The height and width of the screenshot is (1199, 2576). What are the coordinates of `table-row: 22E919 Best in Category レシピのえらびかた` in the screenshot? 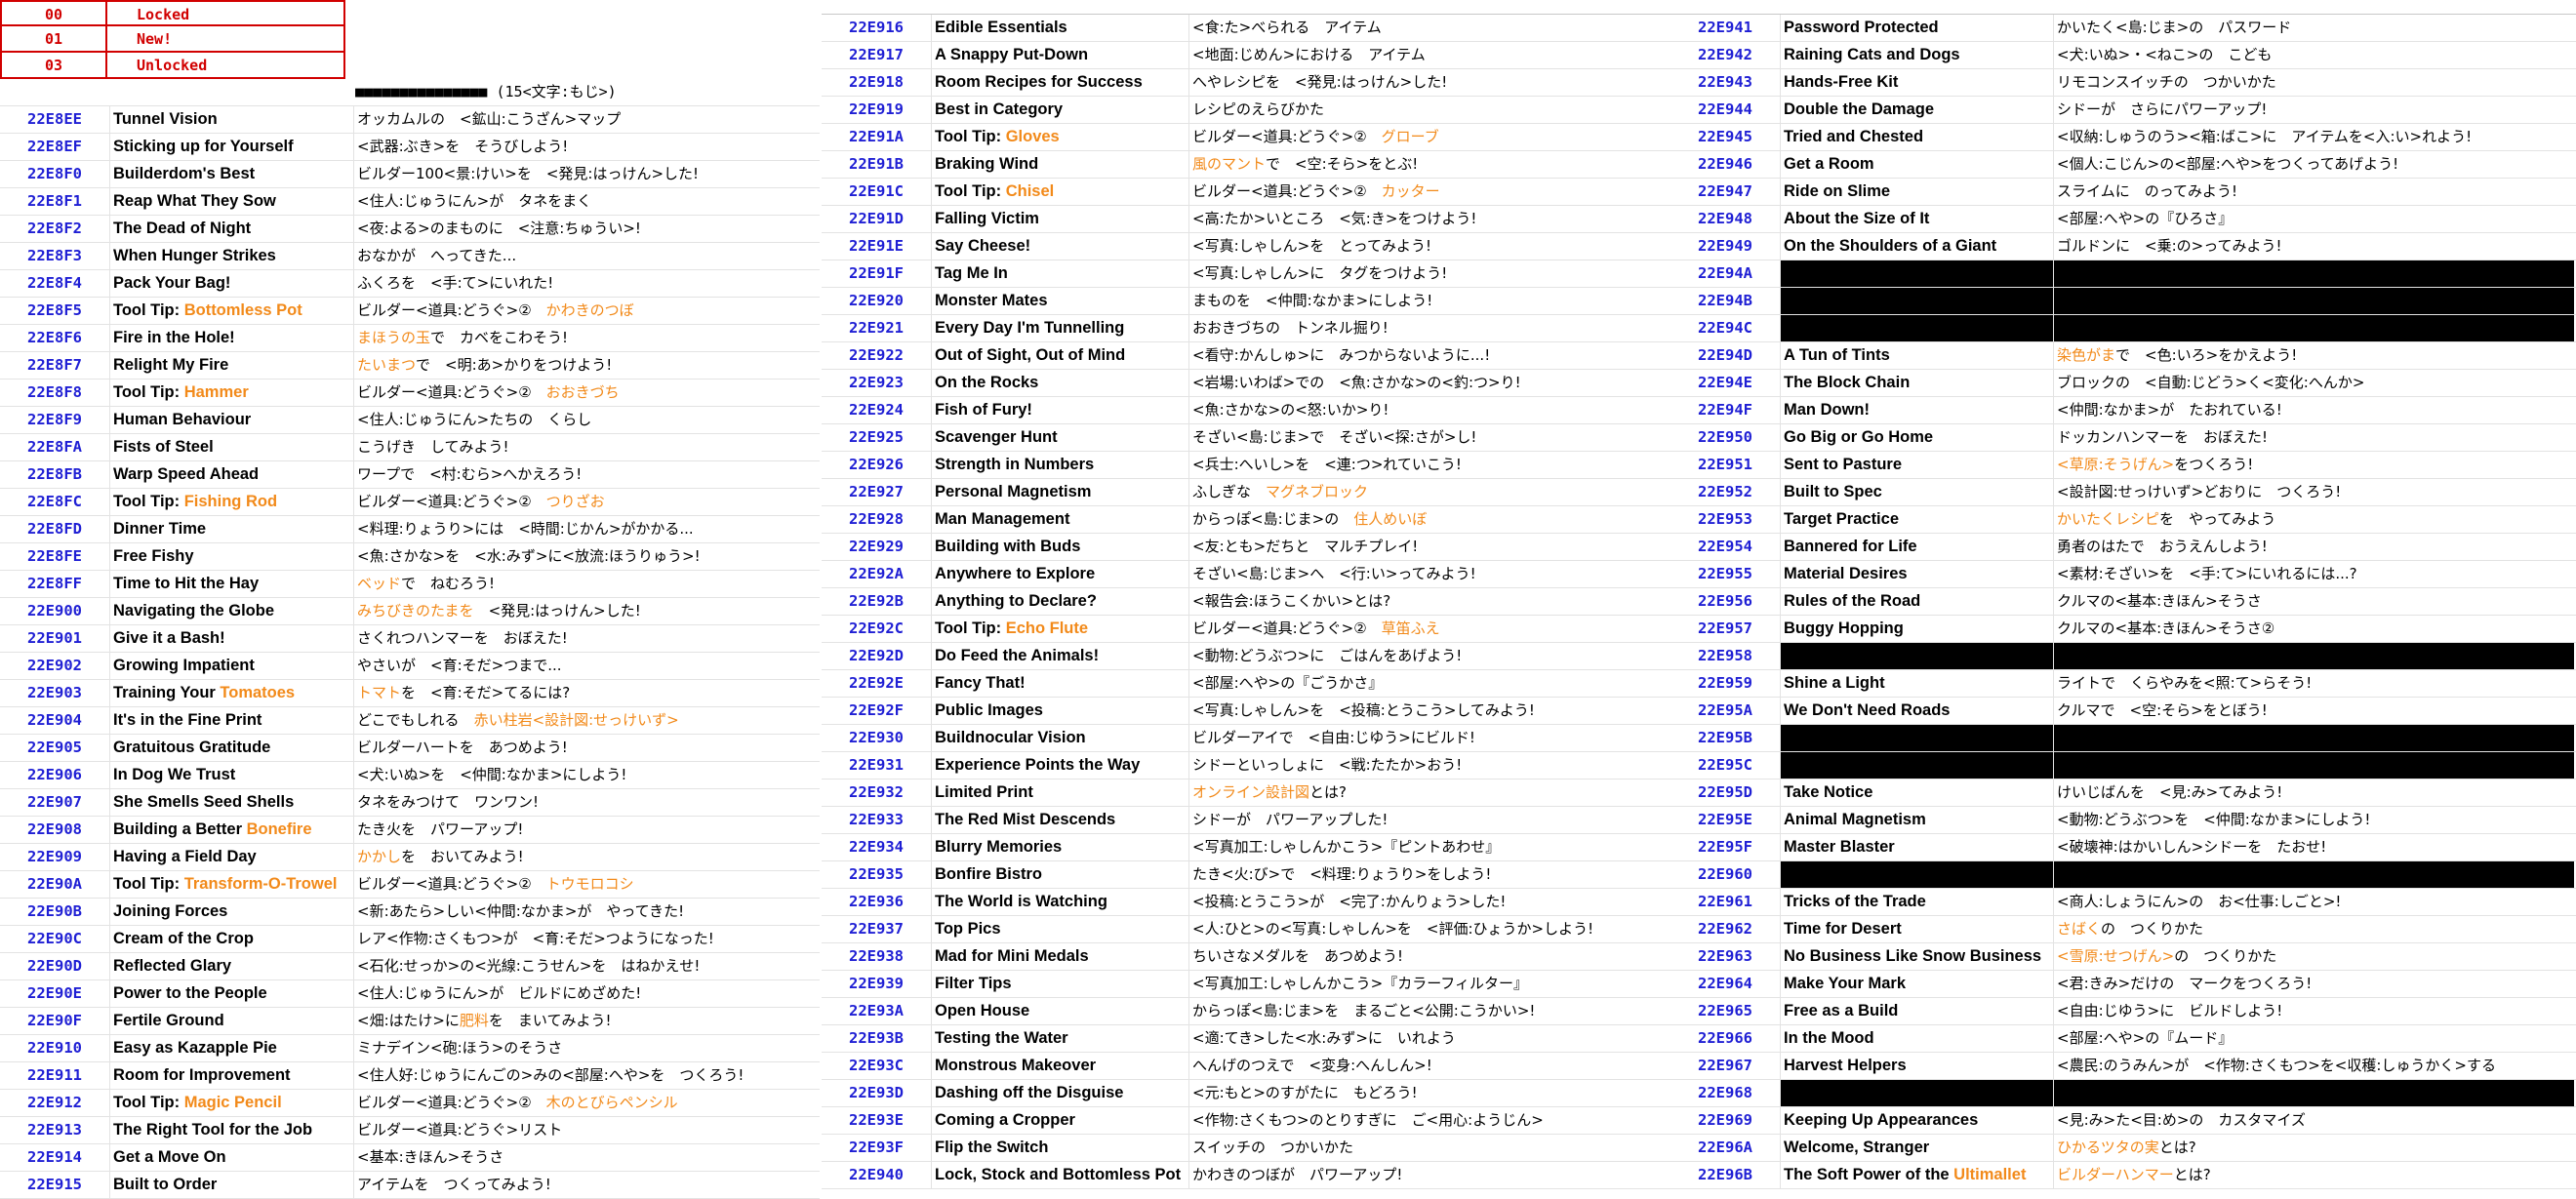 It's located at (1246, 110).